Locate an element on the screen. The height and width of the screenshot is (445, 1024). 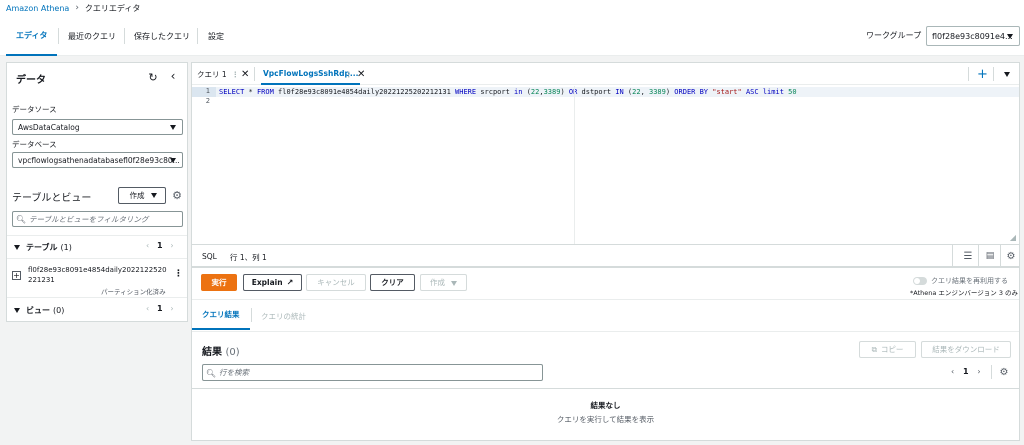
table-name-line1: fl0f28e93c8091e4854daily2022122520 is located at coordinates (97, 270).